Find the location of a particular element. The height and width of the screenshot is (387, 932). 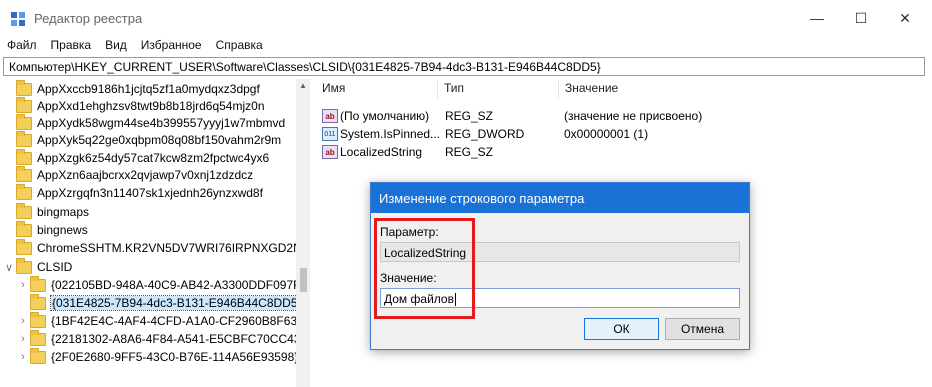

tree-item-clsid: ∨ CLSID is located at coordinates (37, 267).